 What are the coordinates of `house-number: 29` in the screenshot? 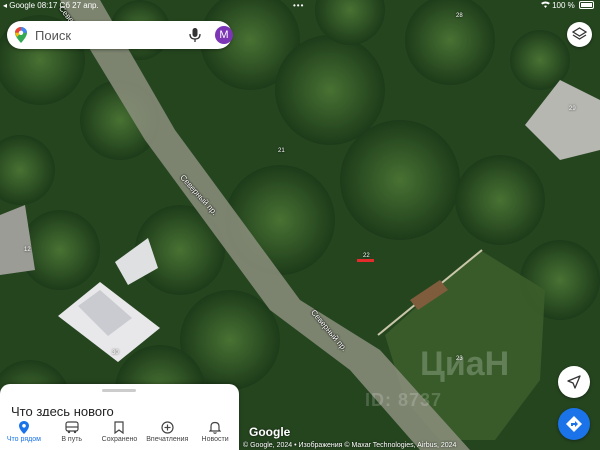 It's located at (572, 109).